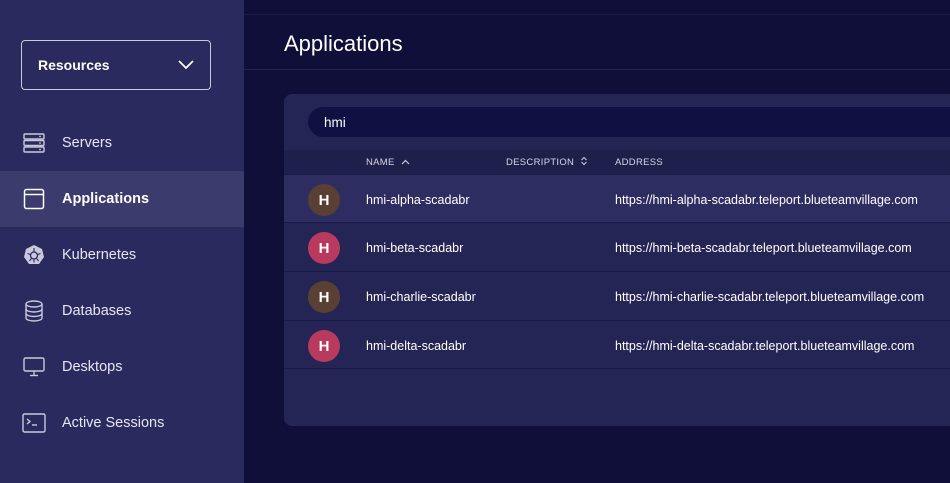 The width and height of the screenshot is (950, 483). What do you see at coordinates (116, 65) in the screenshot?
I see `resources-dropdown: Resources` at bounding box center [116, 65].